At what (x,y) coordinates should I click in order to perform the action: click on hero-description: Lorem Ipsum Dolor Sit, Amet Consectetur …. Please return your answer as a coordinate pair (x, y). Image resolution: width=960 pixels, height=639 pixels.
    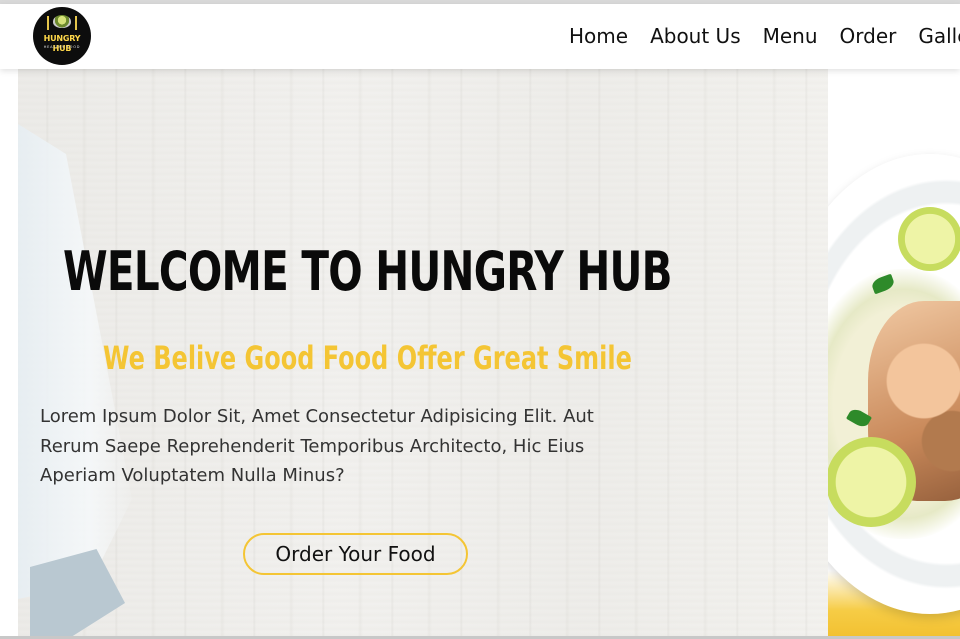
    Looking at the image, I should click on (317, 446).